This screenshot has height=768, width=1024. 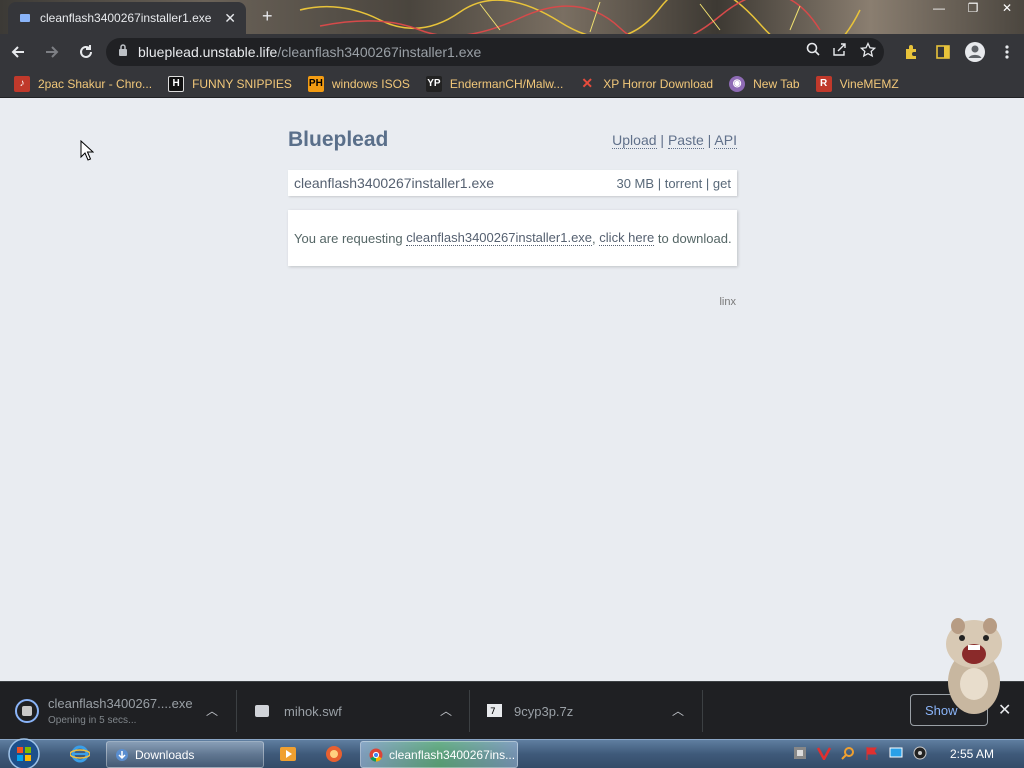 I want to click on archive-7z-icon: 7, so click(x=494, y=710).